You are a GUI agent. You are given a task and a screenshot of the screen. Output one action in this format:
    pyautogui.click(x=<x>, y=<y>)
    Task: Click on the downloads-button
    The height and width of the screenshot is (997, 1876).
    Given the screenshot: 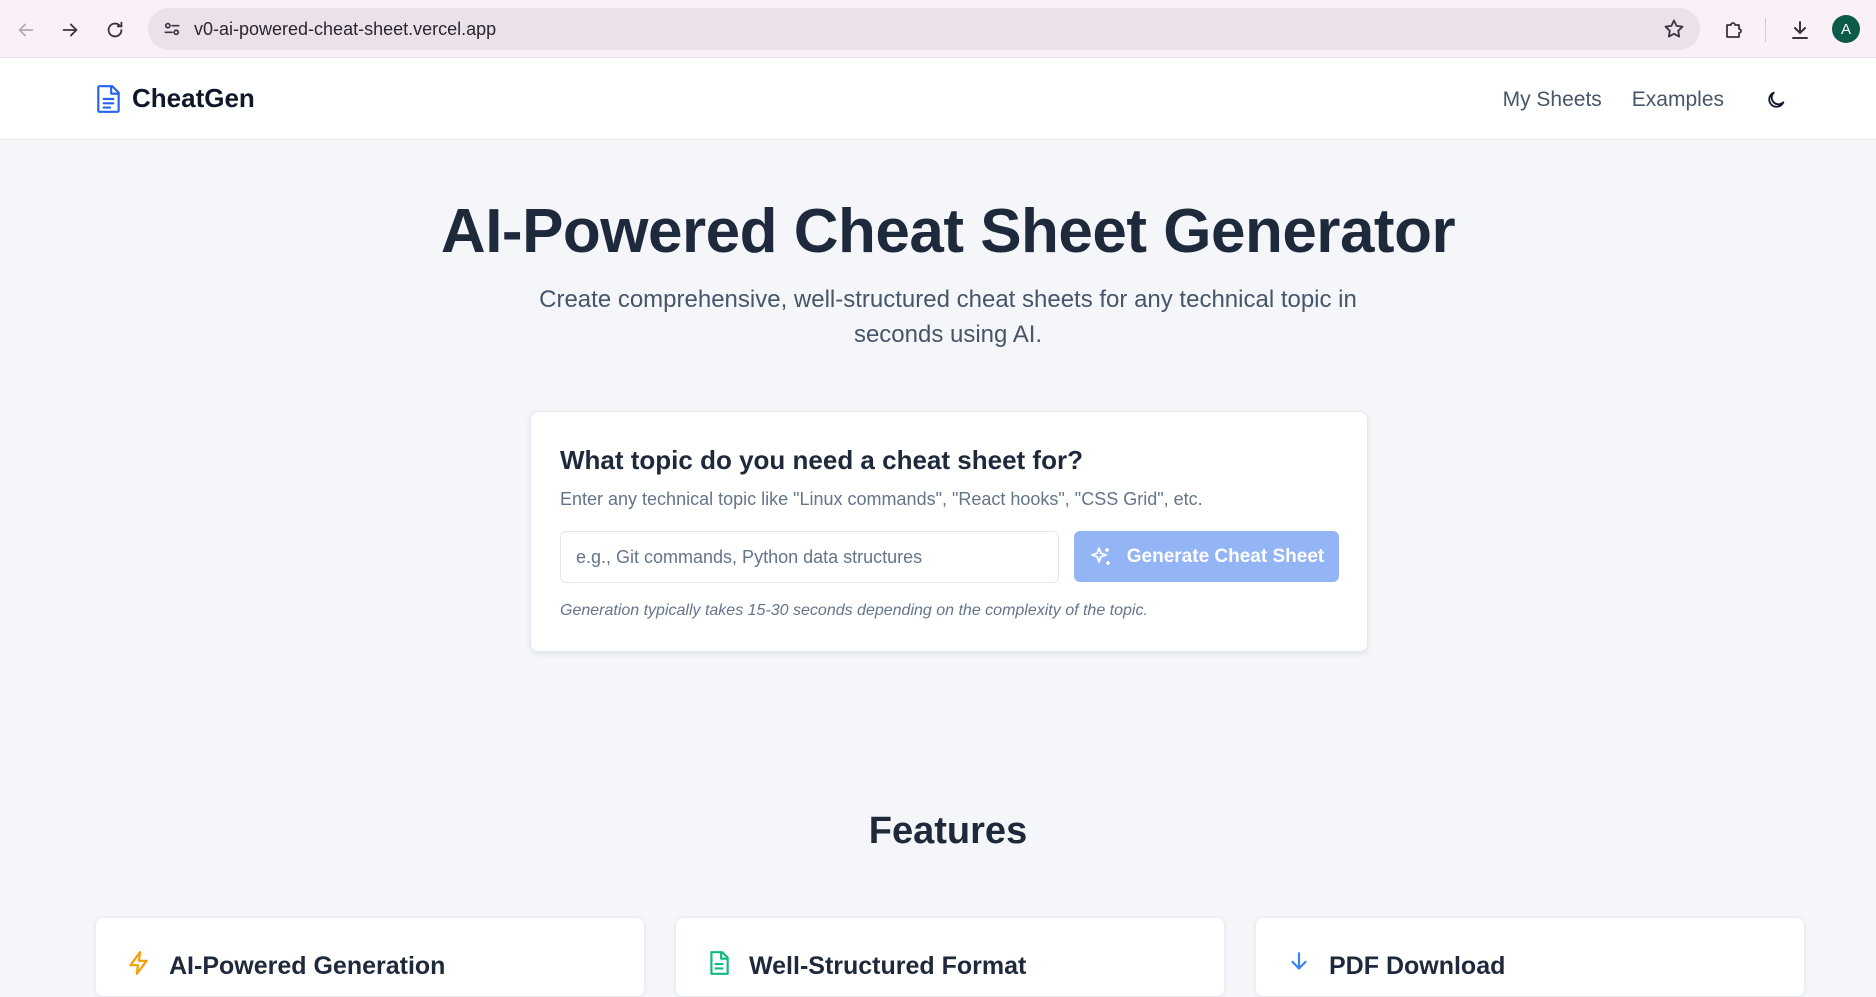 What is the action you would take?
    pyautogui.click(x=1800, y=30)
    